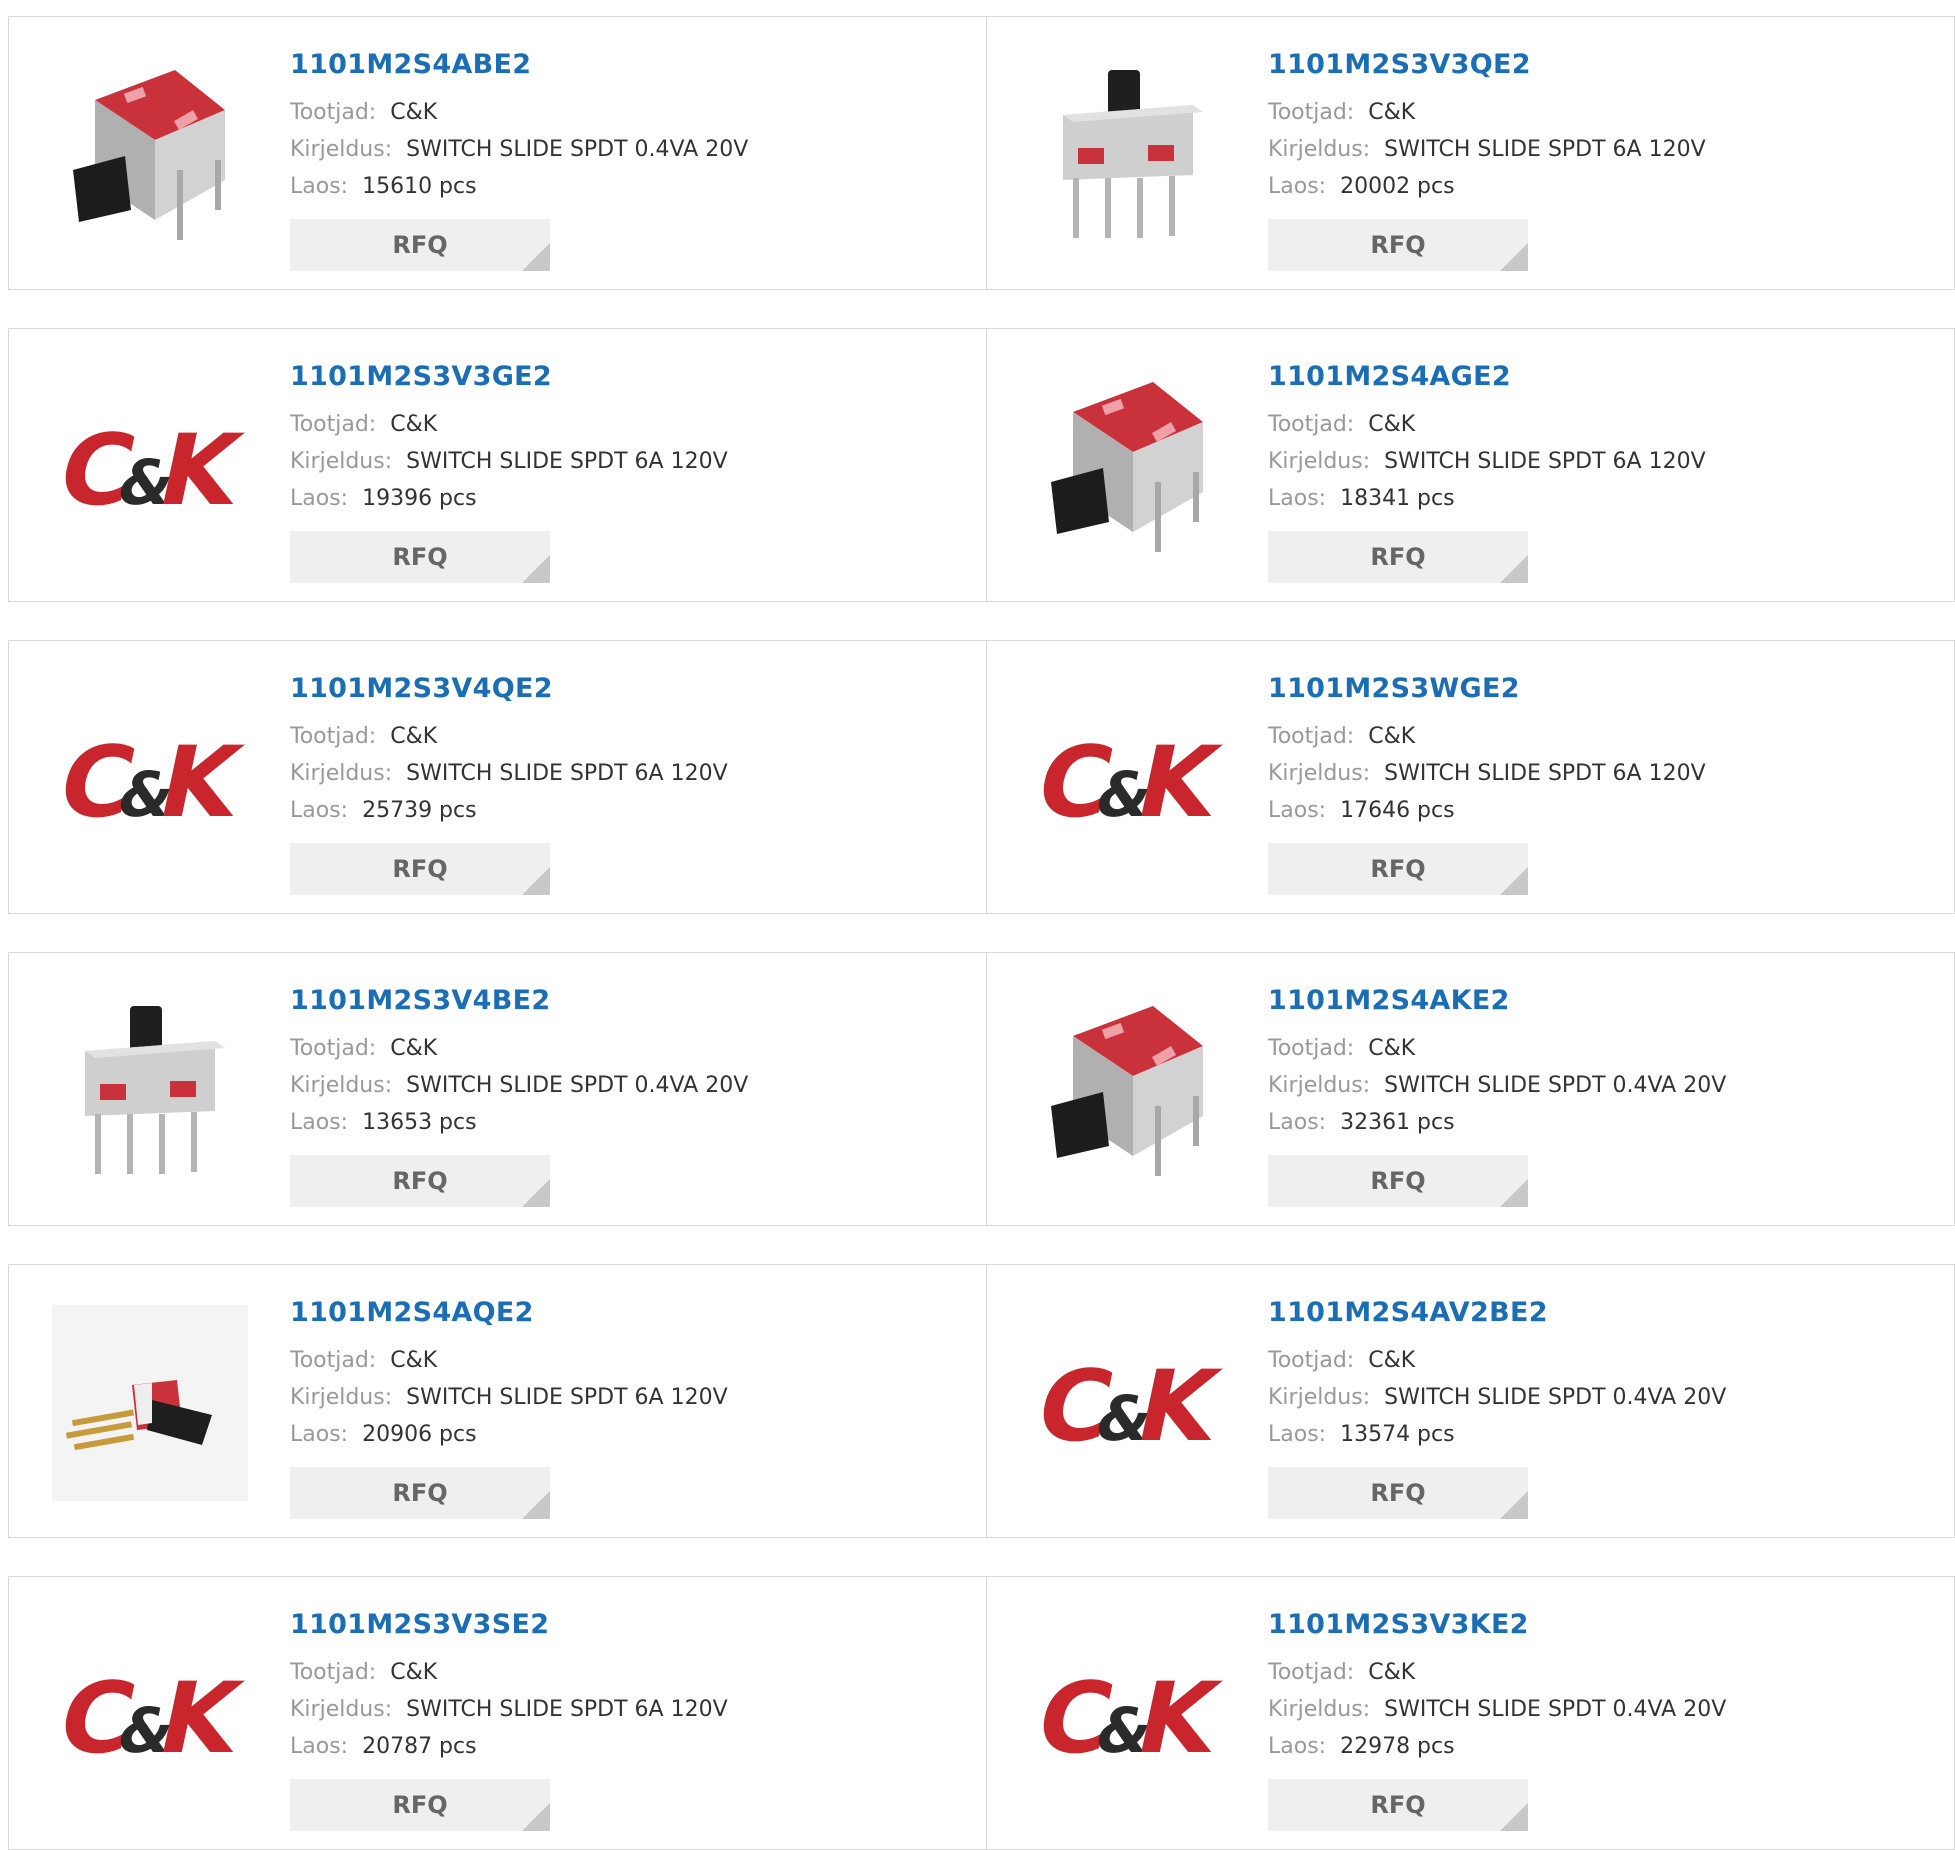 The image size is (1955, 1850). What do you see at coordinates (509, 1624) in the screenshot?
I see `part-number-link: 1101M2S3V3SE2` at bounding box center [509, 1624].